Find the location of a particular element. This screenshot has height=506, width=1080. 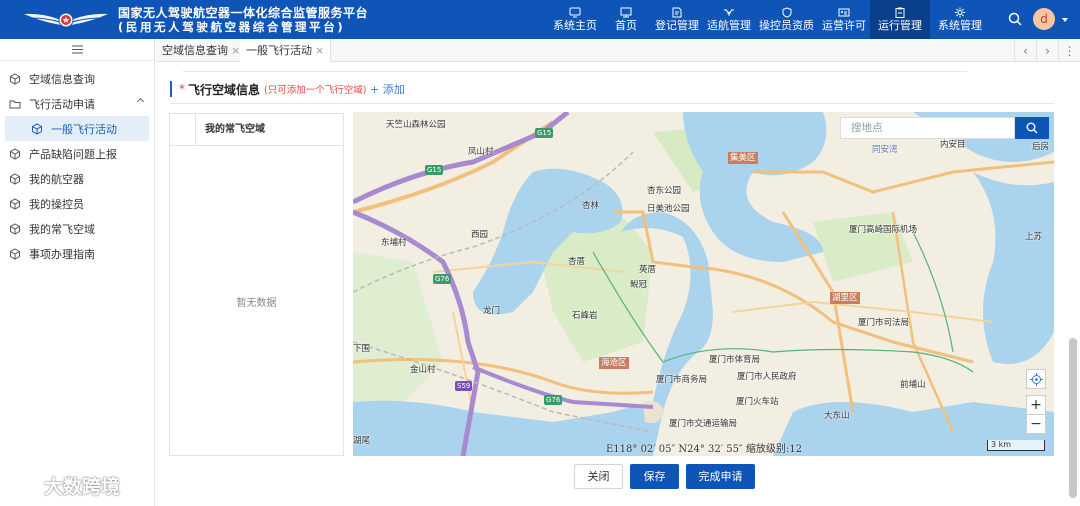

page-scrollbar is located at coordinates (1073, 418).